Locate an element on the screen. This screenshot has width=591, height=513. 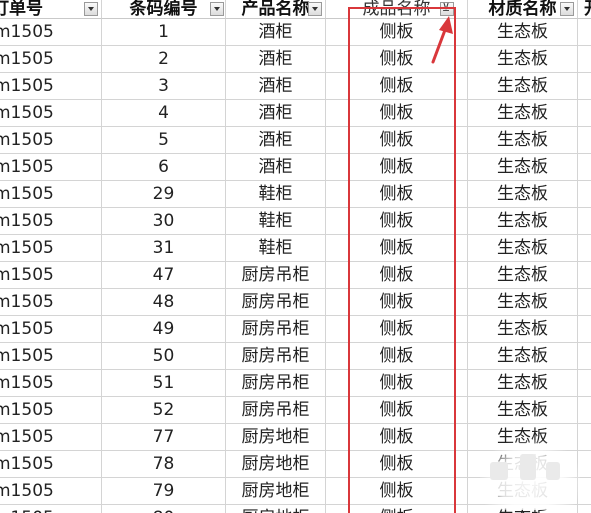
cell-barcode: 80 is located at coordinates (164, 509).